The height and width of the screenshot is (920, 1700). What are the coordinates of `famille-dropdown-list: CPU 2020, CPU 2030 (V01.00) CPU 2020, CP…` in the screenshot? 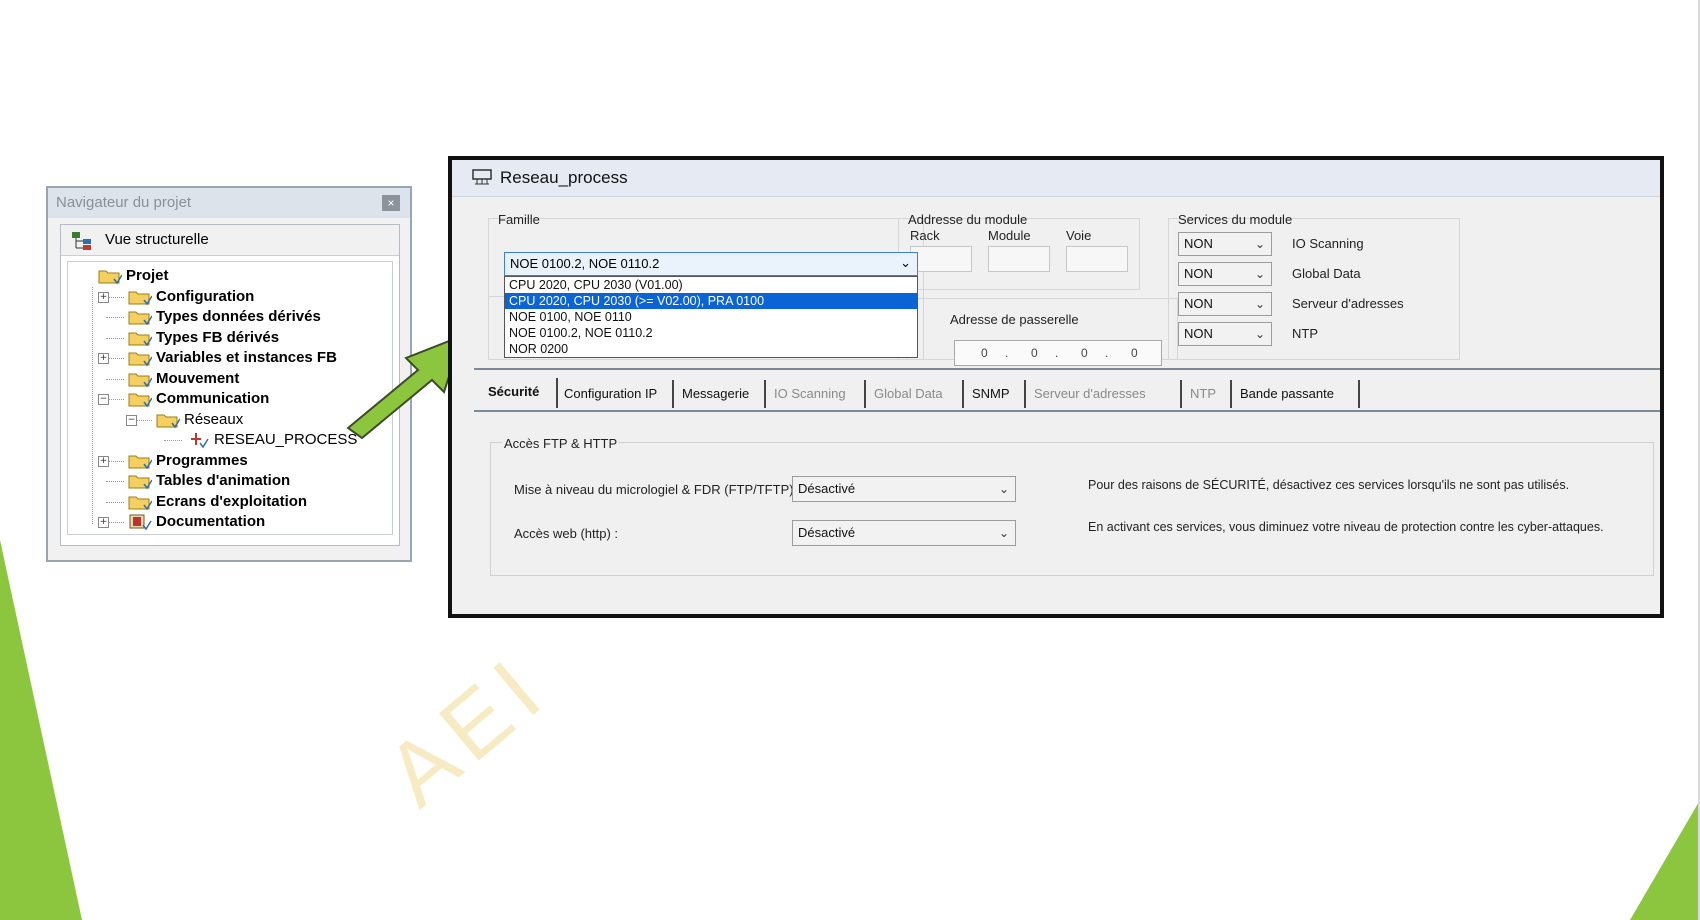 It's located at (711, 317).